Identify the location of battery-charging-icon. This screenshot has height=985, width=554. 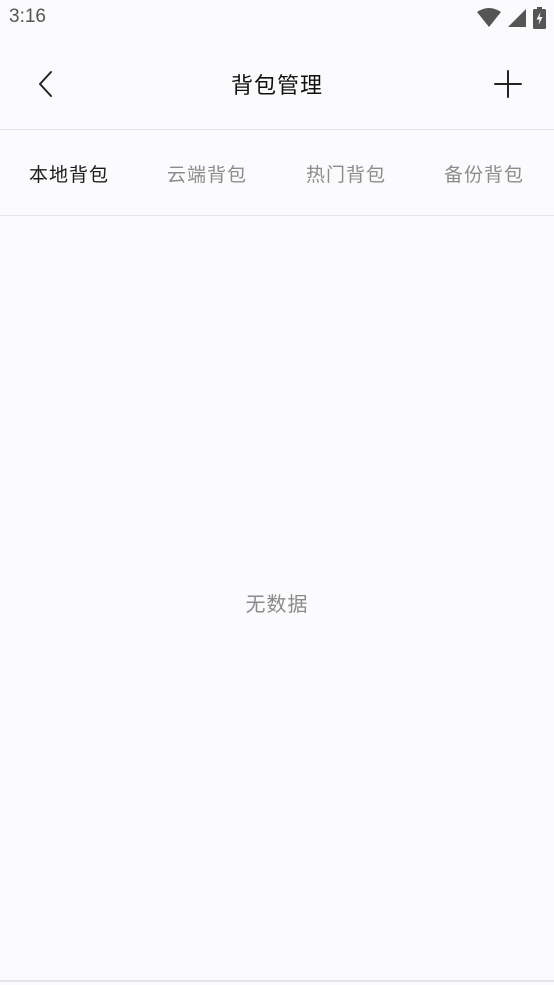
(539, 18).